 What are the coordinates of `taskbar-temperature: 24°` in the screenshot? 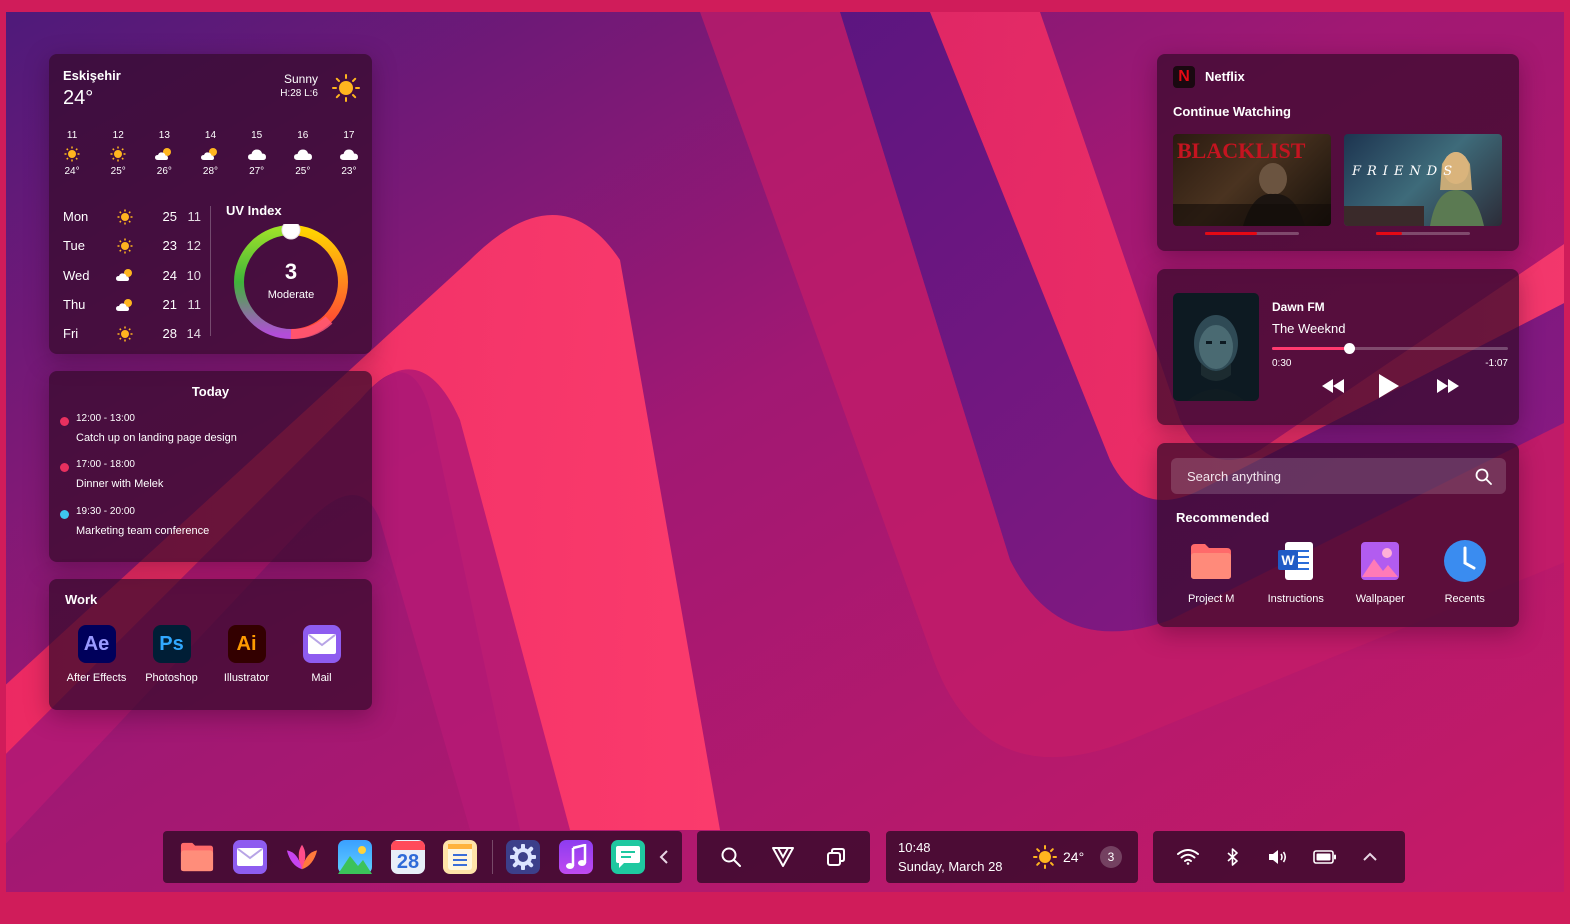 It's located at (1074, 857).